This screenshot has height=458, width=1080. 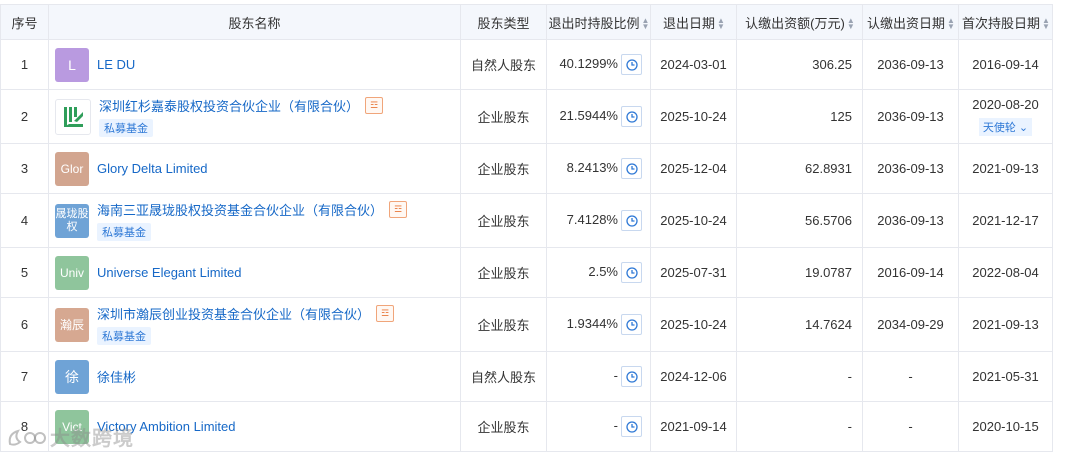 What do you see at coordinates (72, 64) in the screenshot?
I see `shareholder-avatar: L` at bounding box center [72, 64].